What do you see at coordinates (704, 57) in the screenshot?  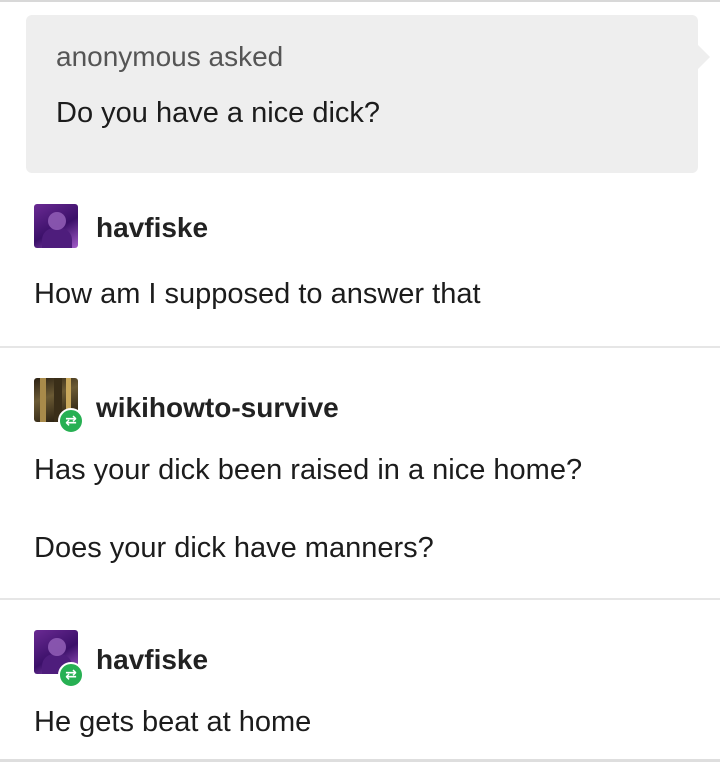 I see `ask-bubble-pointer` at bounding box center [704, 57].